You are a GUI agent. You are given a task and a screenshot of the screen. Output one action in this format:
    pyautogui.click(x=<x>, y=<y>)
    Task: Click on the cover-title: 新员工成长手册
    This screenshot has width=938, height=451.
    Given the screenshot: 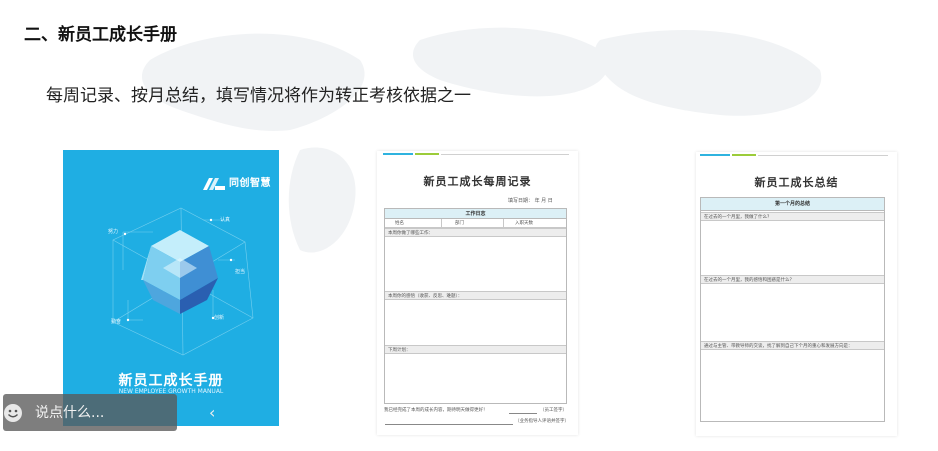 What is the action you would take?
    pyautogui.click(x=171, y=381)
    